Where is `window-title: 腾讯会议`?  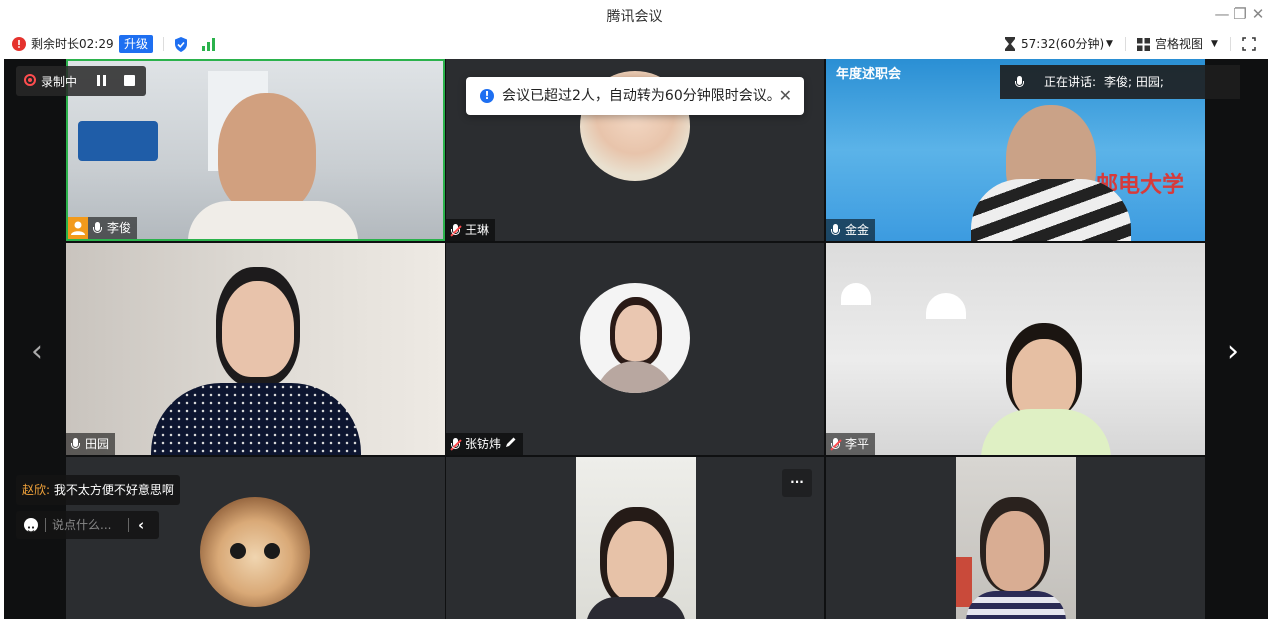 window-title: 腾讯会议 is located at coordinates (634, 17).